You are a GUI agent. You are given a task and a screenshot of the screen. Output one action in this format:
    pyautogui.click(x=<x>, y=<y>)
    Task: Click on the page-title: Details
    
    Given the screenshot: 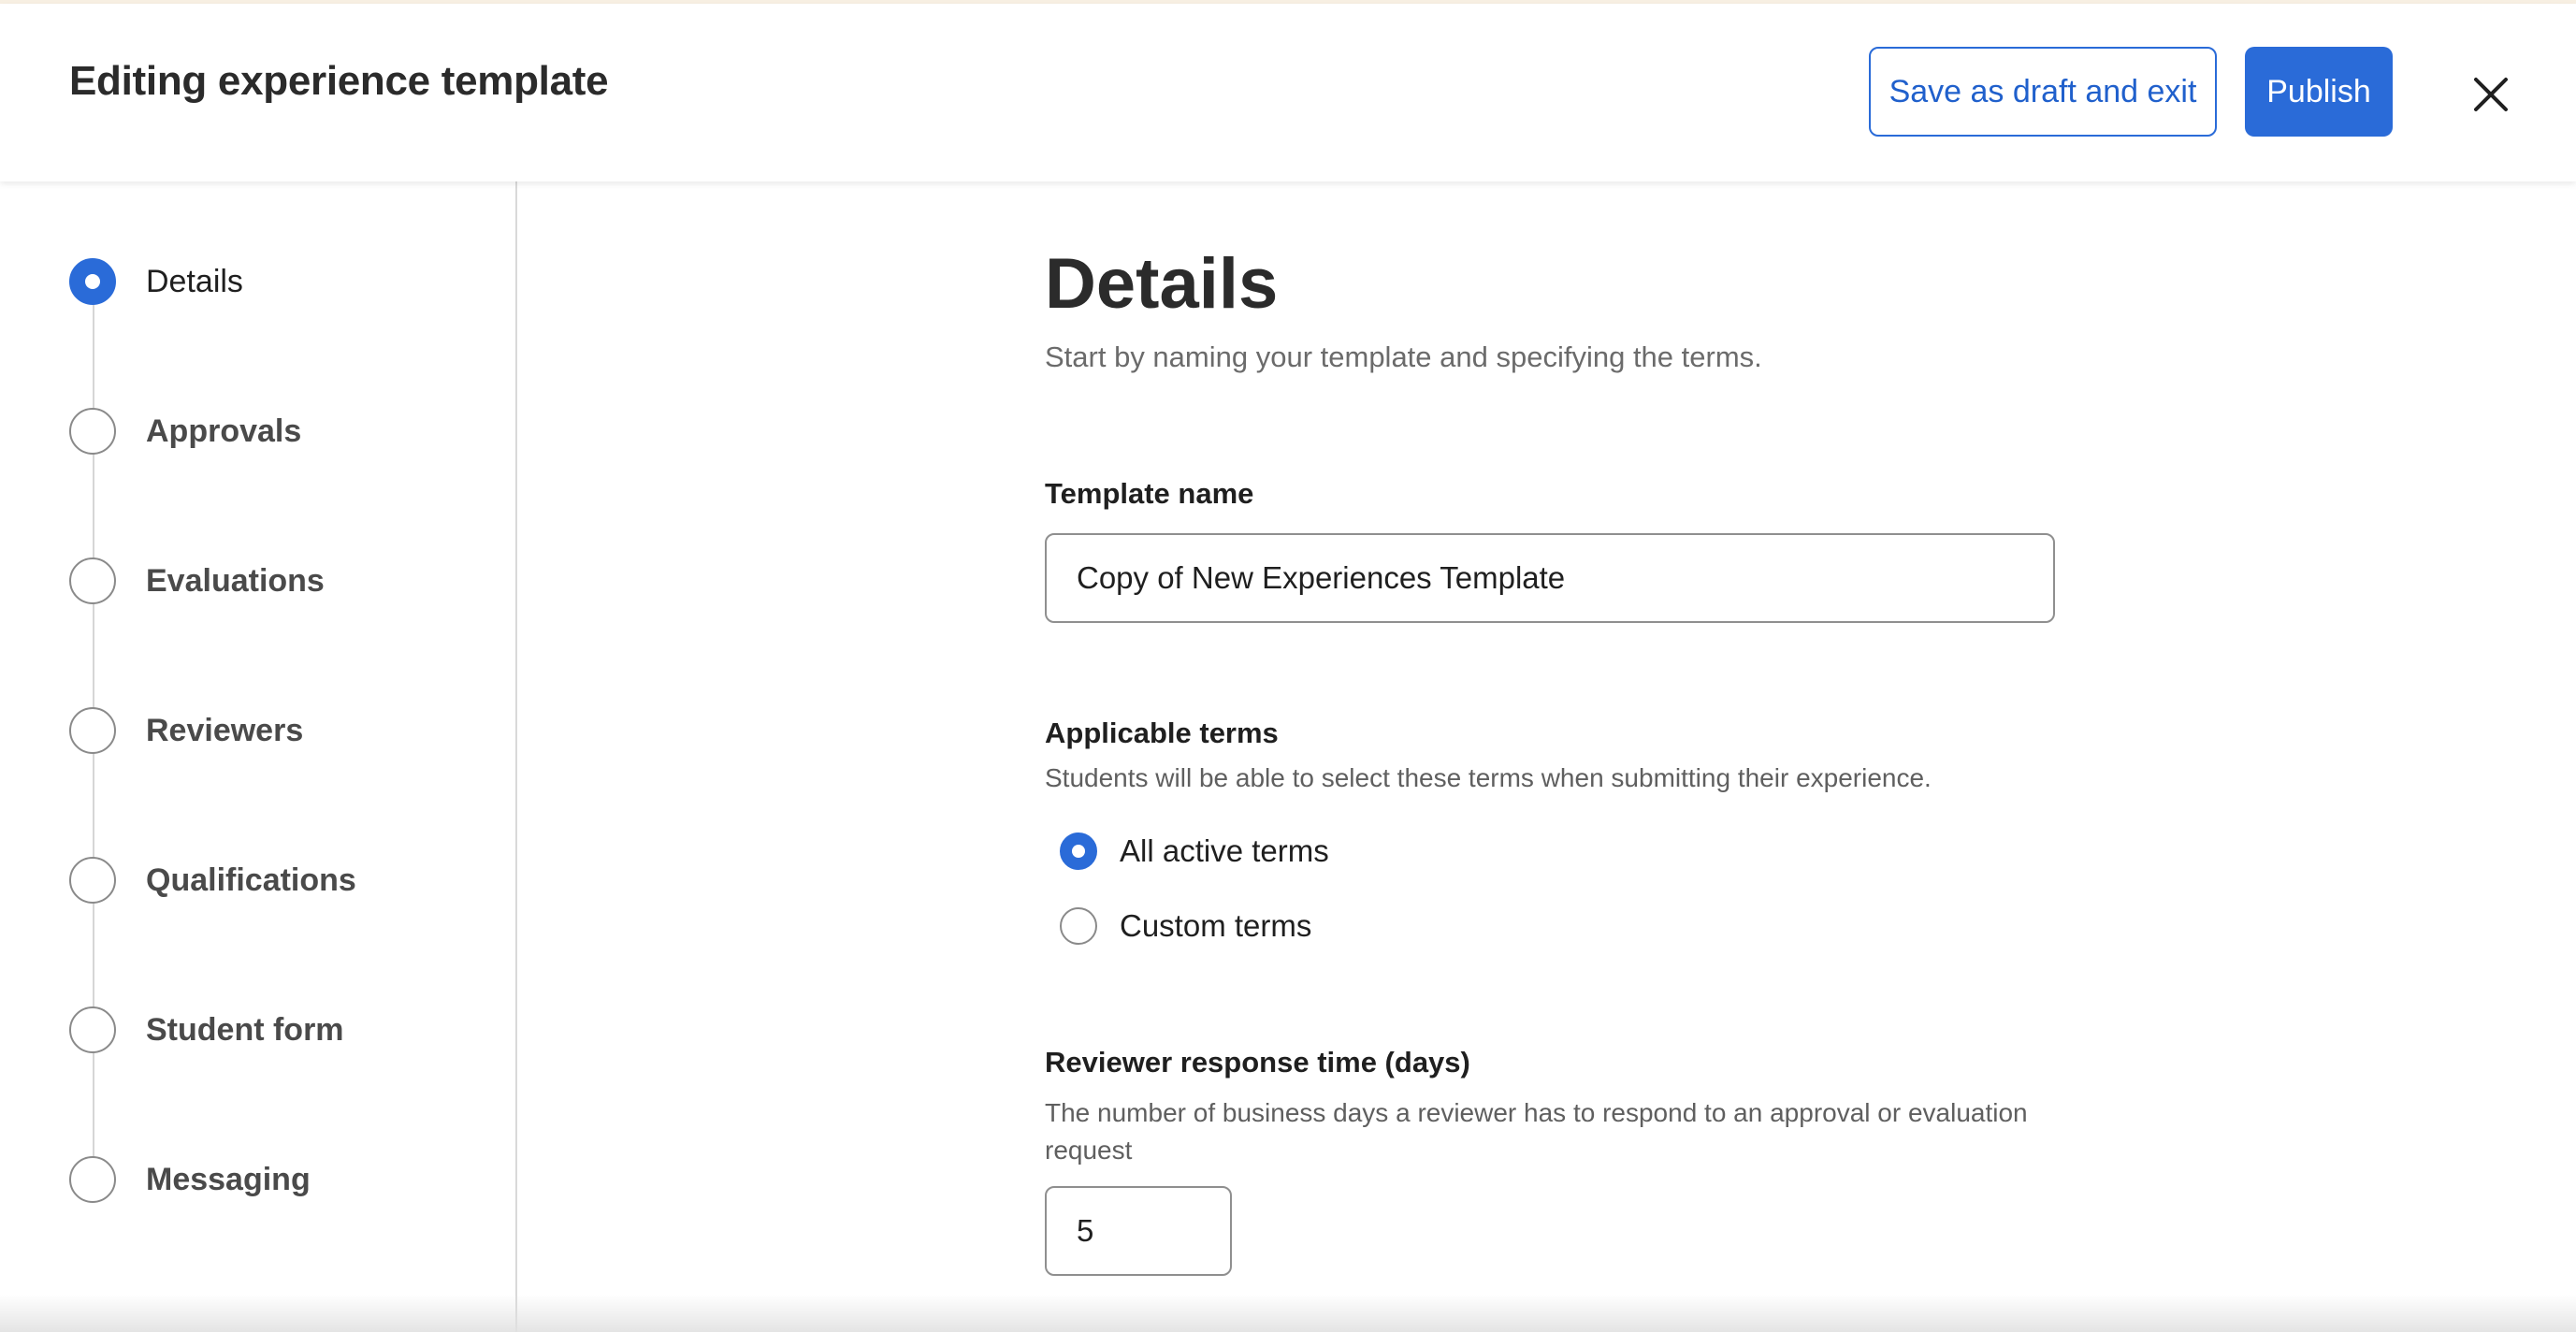 What is the action you would take?
    pyautogui.click(x=1162, y=284)
    